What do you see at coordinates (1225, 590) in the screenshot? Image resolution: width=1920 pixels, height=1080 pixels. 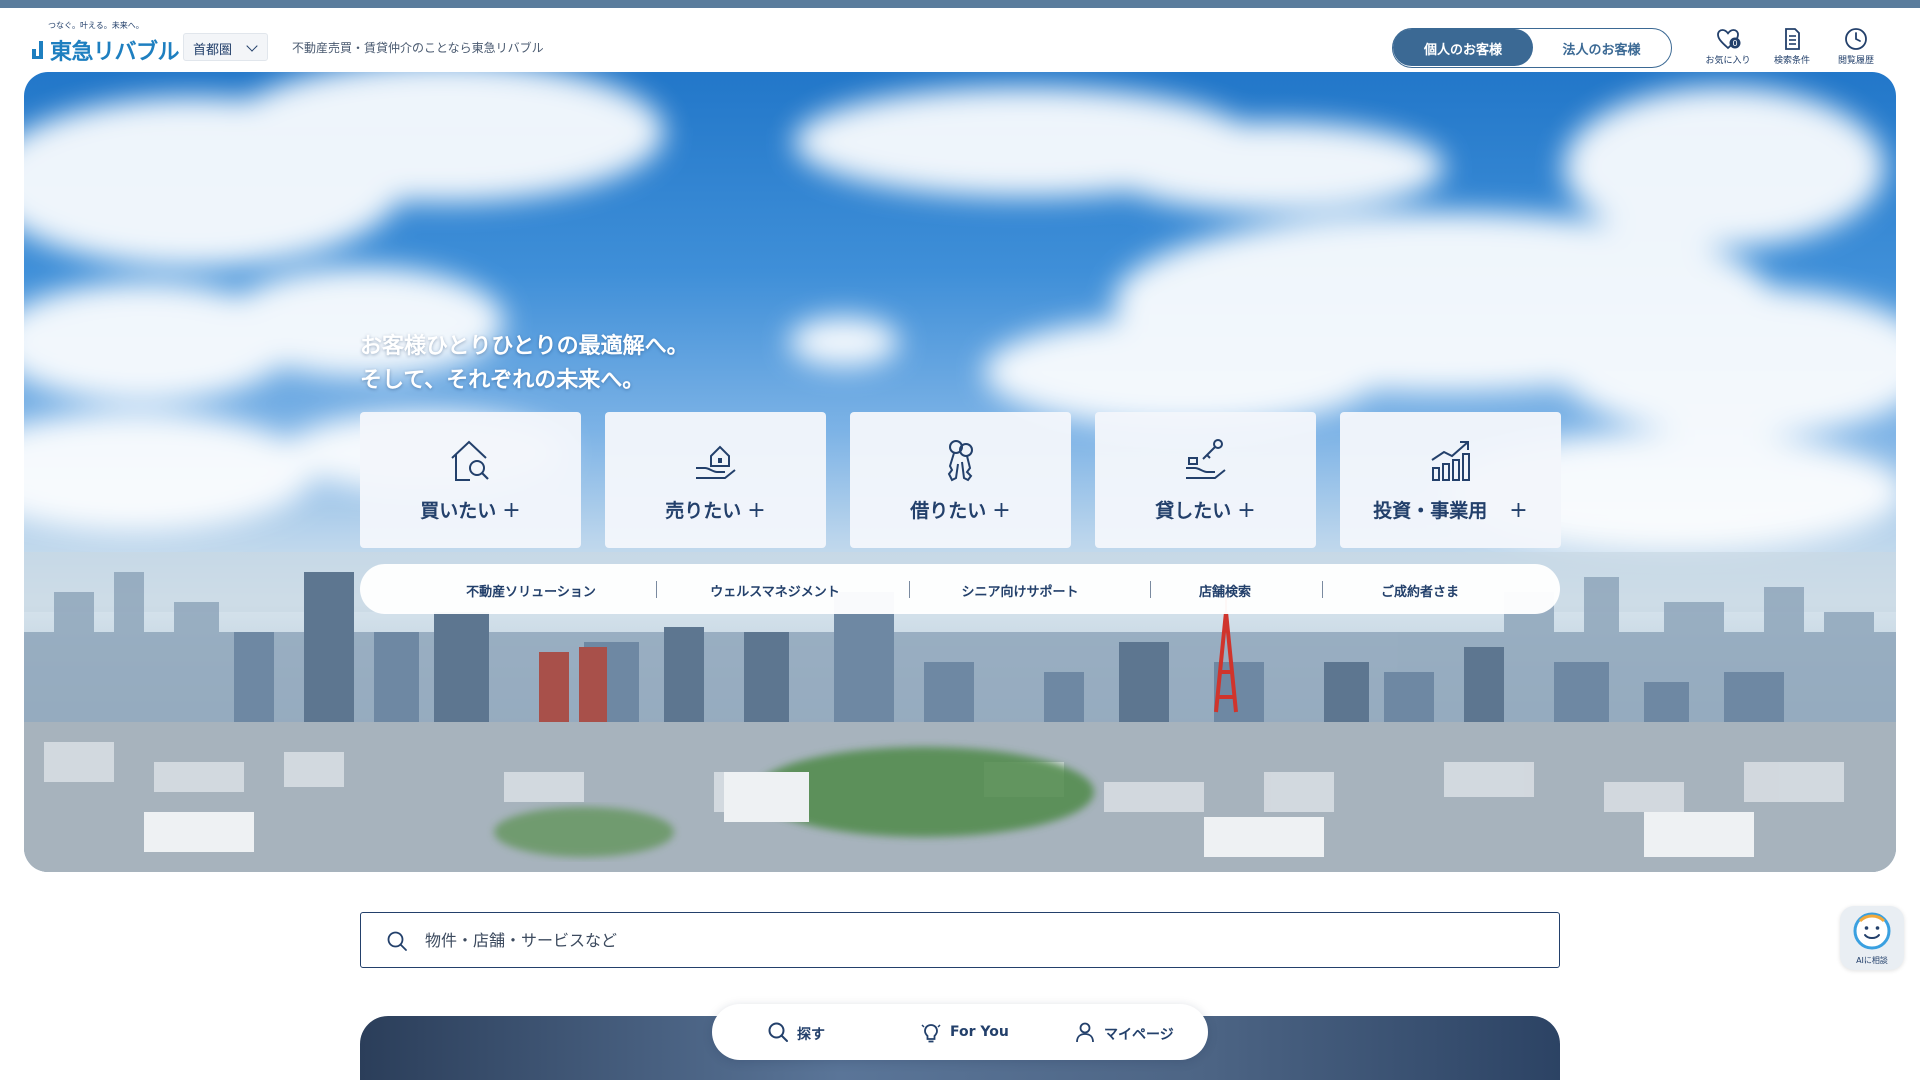 I see `subnav-store-search: 店舗検索` at bounding box center [1225, 590].